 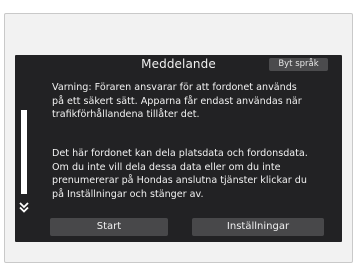 I want to click on double-chevron-down-icon, so click(x=24, y=207).